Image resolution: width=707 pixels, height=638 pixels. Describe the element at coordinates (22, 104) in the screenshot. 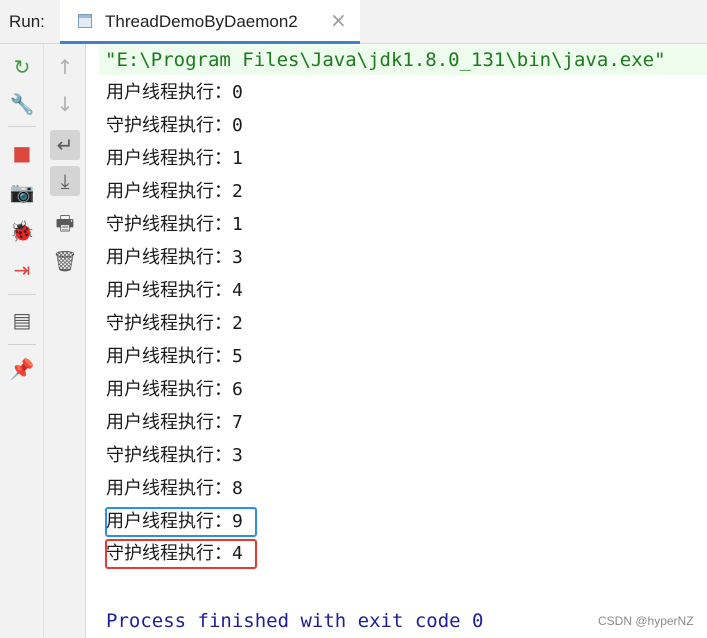

I see `wrench-icon: 🔧` at that location.